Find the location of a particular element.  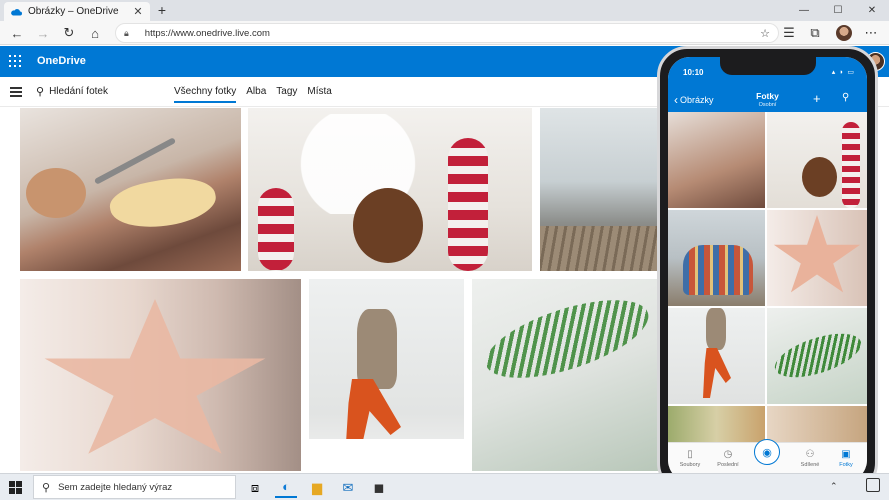

menu-icon is located at coordinates (16, 92).